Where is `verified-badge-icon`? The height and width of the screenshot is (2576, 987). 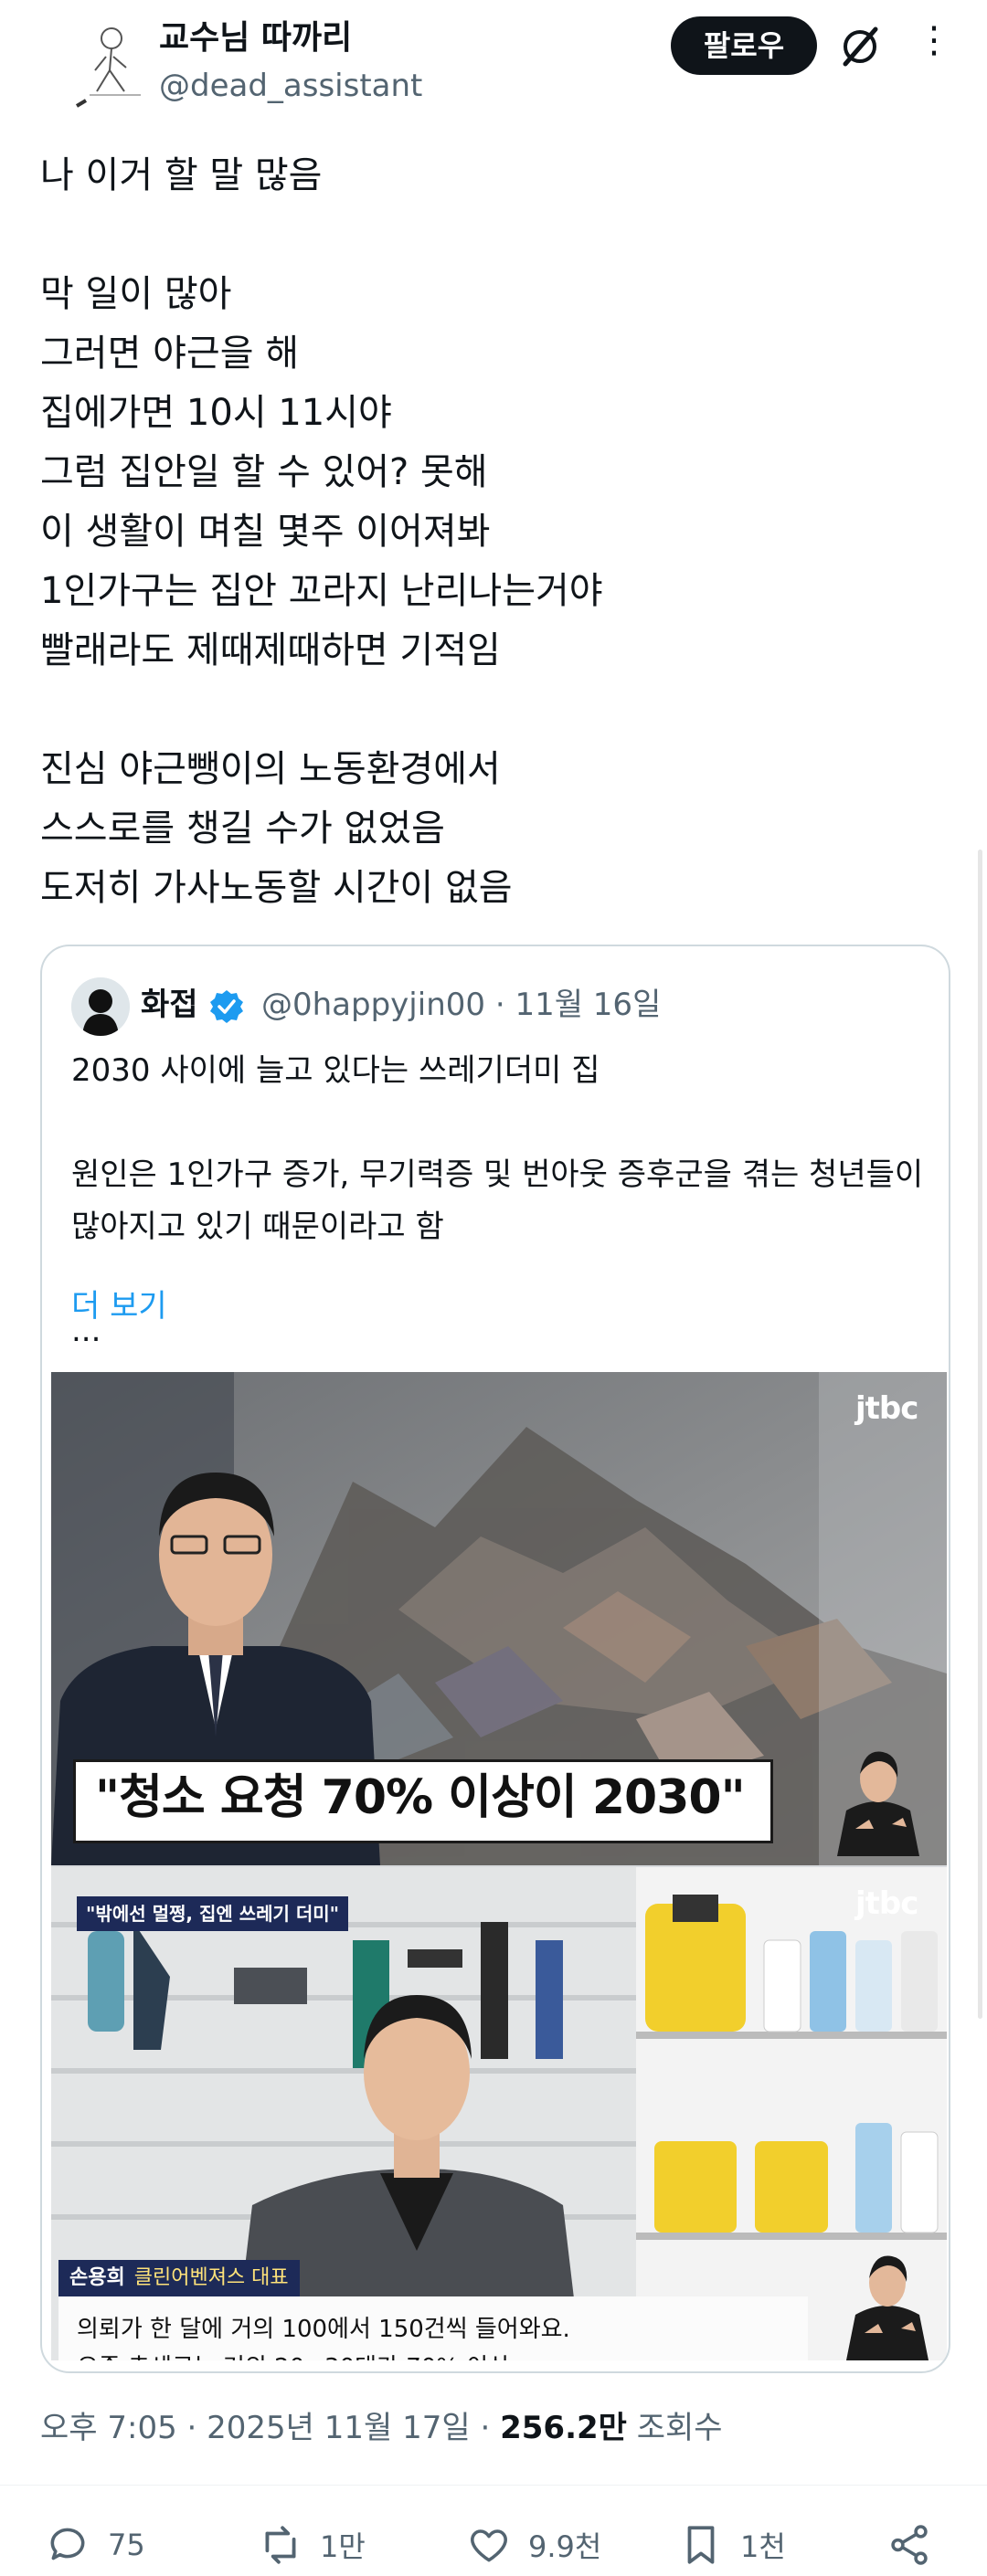 verified-badge-icon is located at coordinates (226, 1006).